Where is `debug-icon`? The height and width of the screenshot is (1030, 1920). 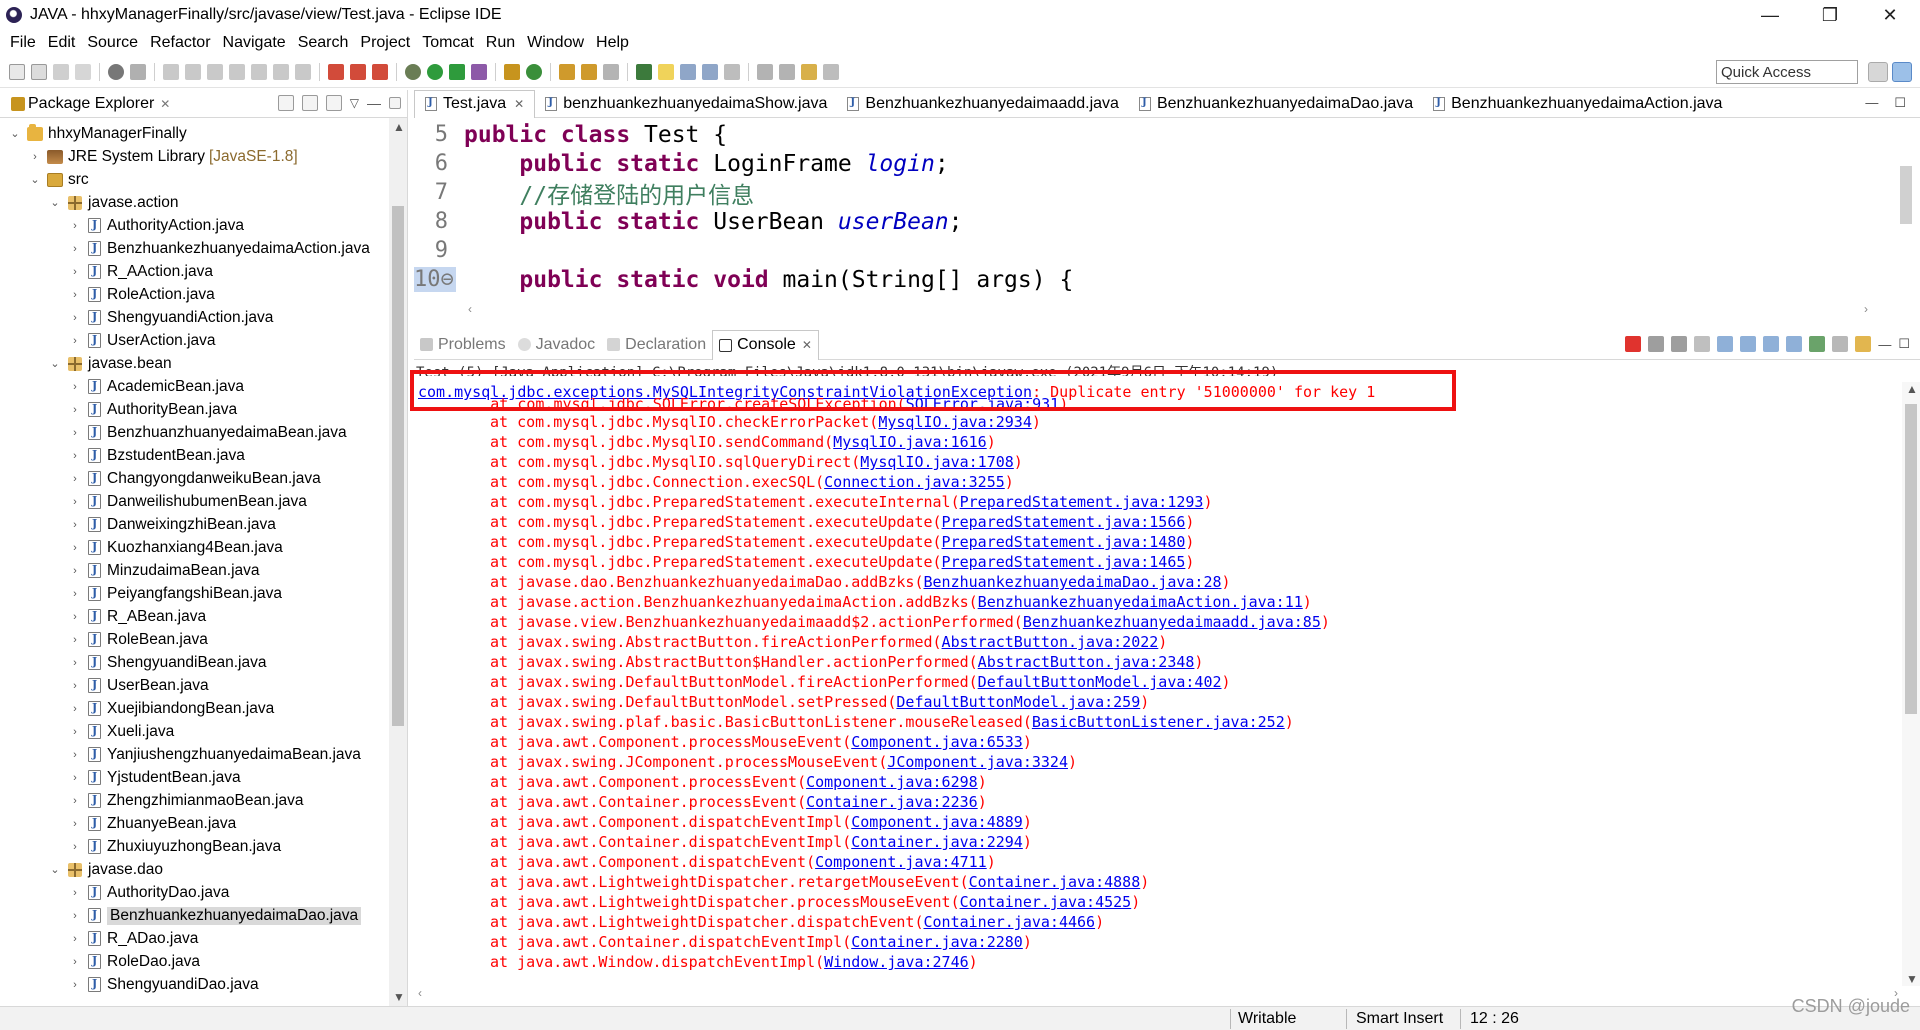 debug-icon is located at coordinates (413, 71).